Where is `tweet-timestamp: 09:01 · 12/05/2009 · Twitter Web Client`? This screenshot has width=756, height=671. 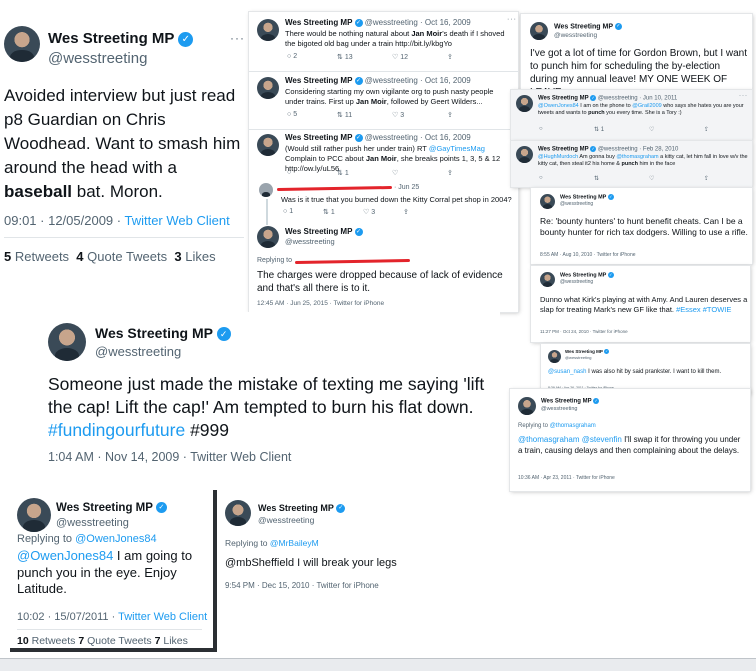
tweet-timestamp: 09:01 · 12/05/2009 · Twitter Web Client is located at coordinates (117, 220).